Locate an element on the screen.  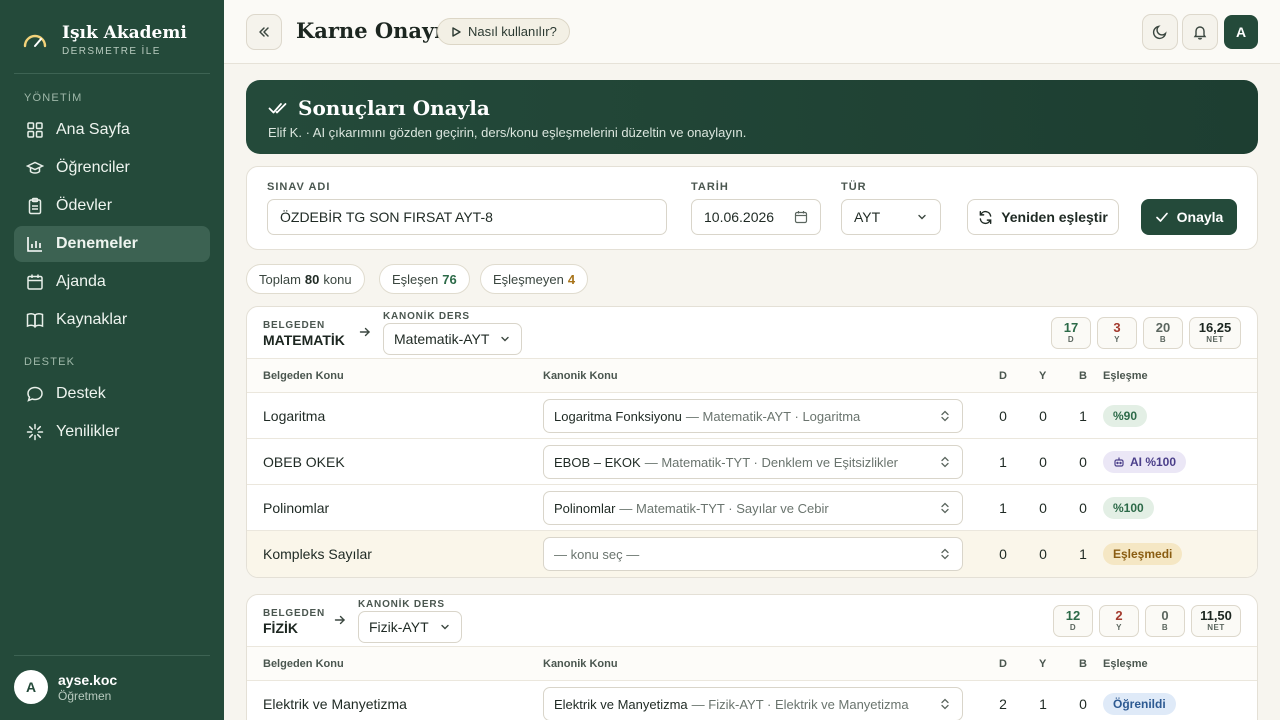
header-y: Y is located at coordinates (1043, 376).